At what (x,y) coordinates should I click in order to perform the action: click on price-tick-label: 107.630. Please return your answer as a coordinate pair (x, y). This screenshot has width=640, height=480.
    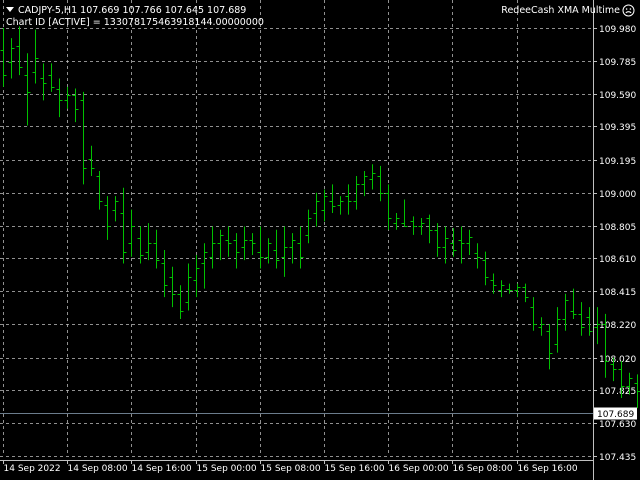
    Looking at the image, I should click on (617, 425).